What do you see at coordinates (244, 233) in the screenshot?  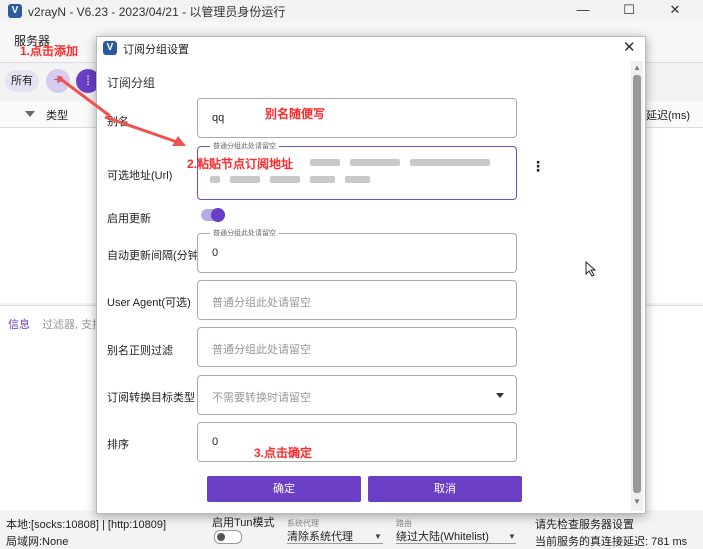 I see `auto-interval-float-label: 普通分组此处请留空` at bounding box center [244, 233].